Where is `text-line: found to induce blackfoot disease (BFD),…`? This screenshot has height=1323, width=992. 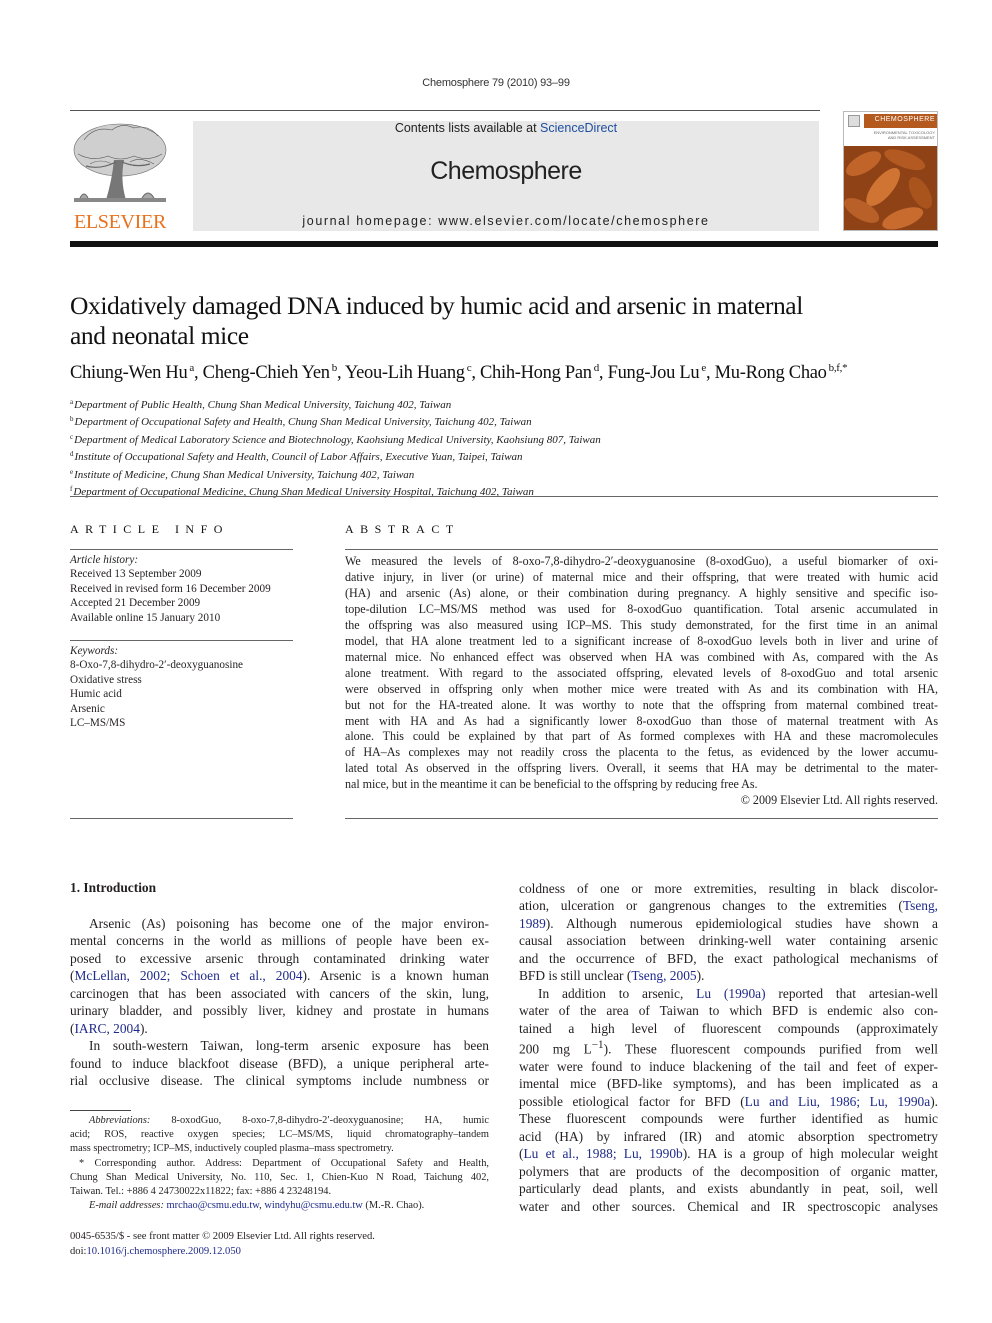 text-line: found to induce blackfoot disease (BFD),… is located at coordinates (279, 1063).